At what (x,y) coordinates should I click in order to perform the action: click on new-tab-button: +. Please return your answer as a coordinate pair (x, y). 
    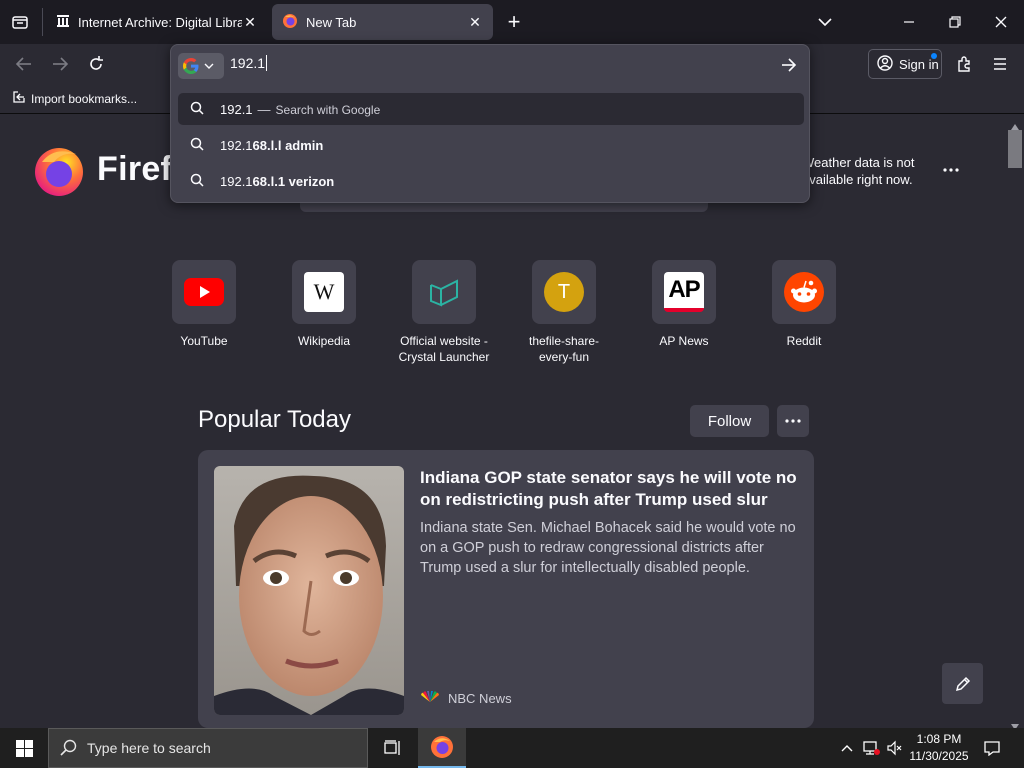
    Looking at the image, I should click on (514, 21).